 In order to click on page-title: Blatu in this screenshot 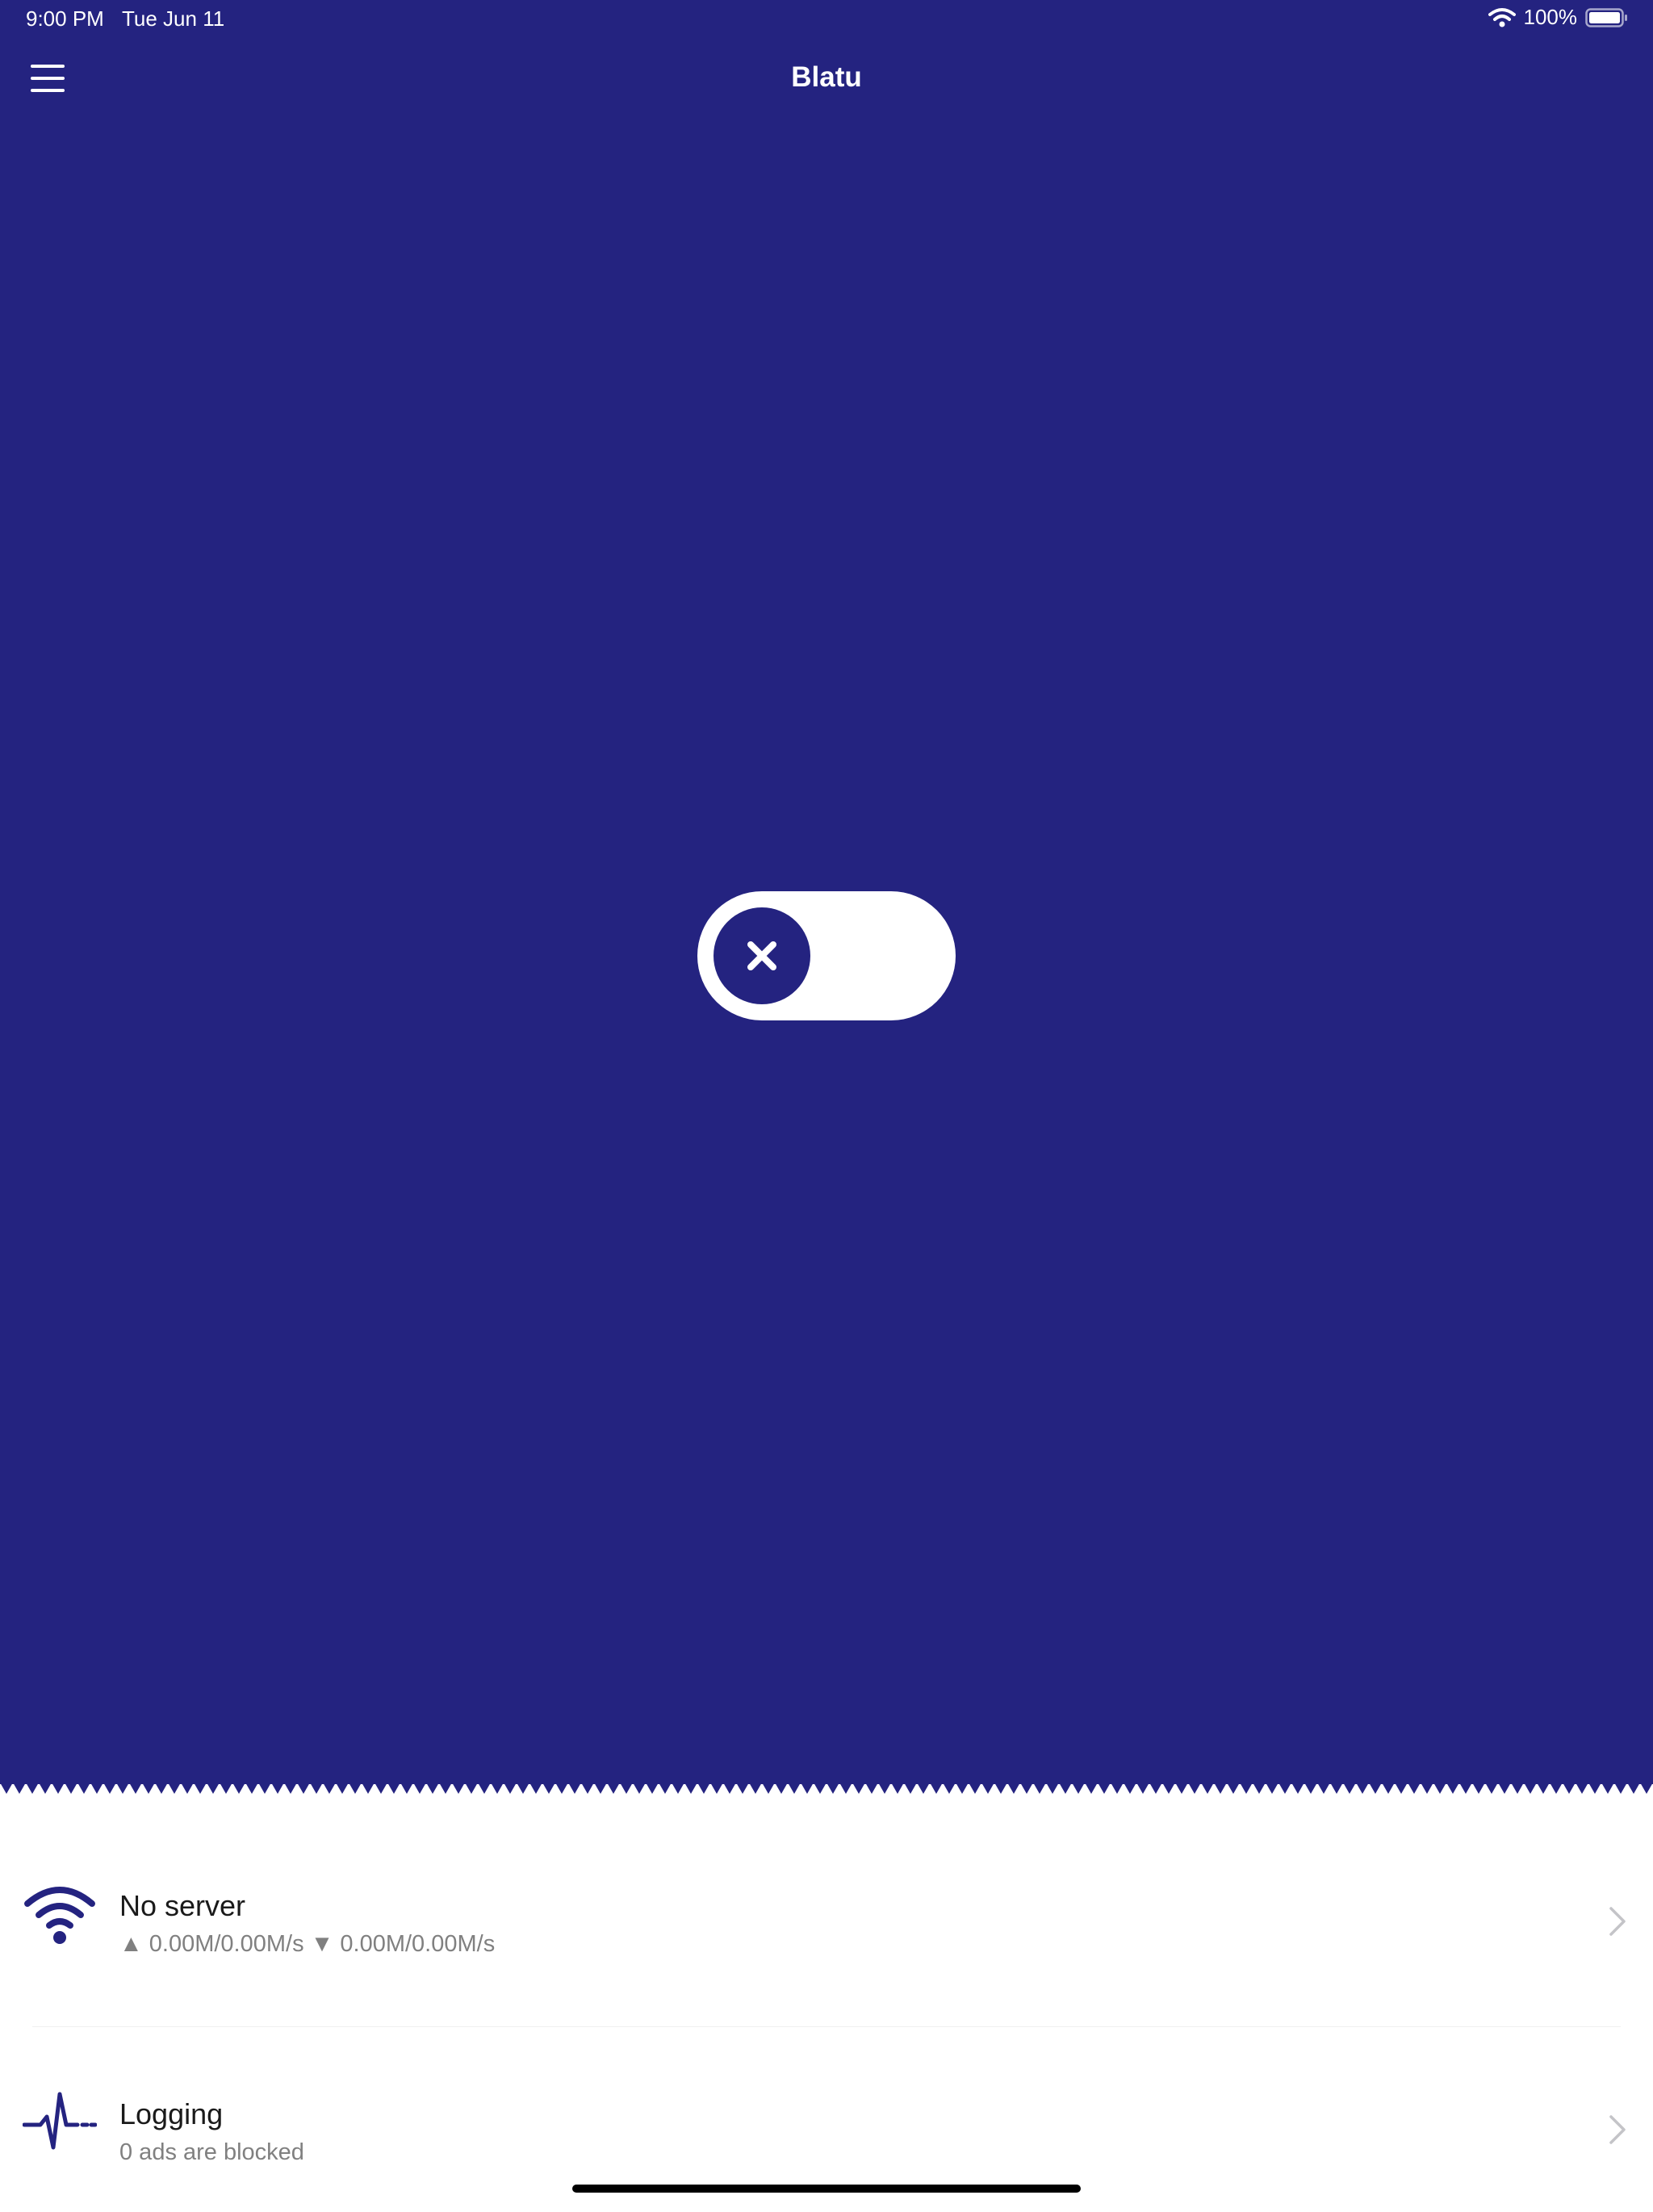, I will do `click(826, 77)`.